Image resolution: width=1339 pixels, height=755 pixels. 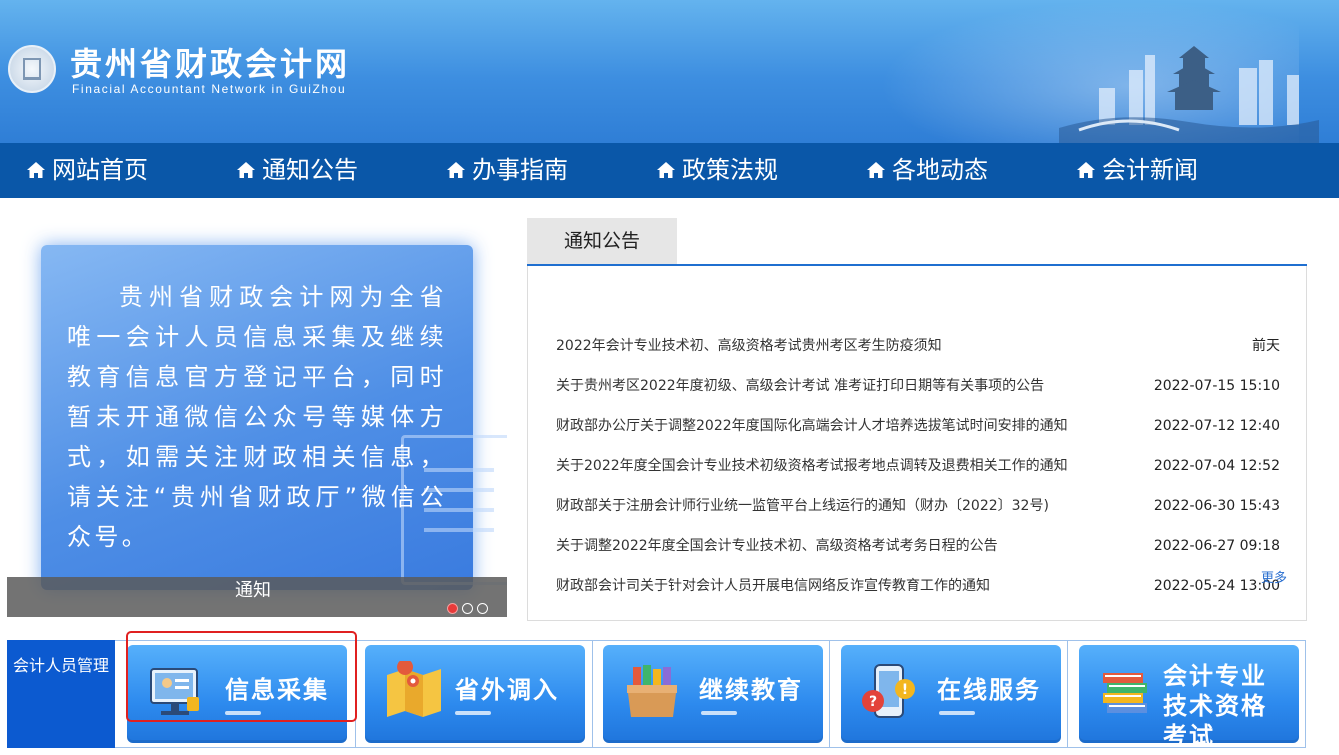 I want to click on nav-item-policy: 政策法规, so click(x=717, y=170).